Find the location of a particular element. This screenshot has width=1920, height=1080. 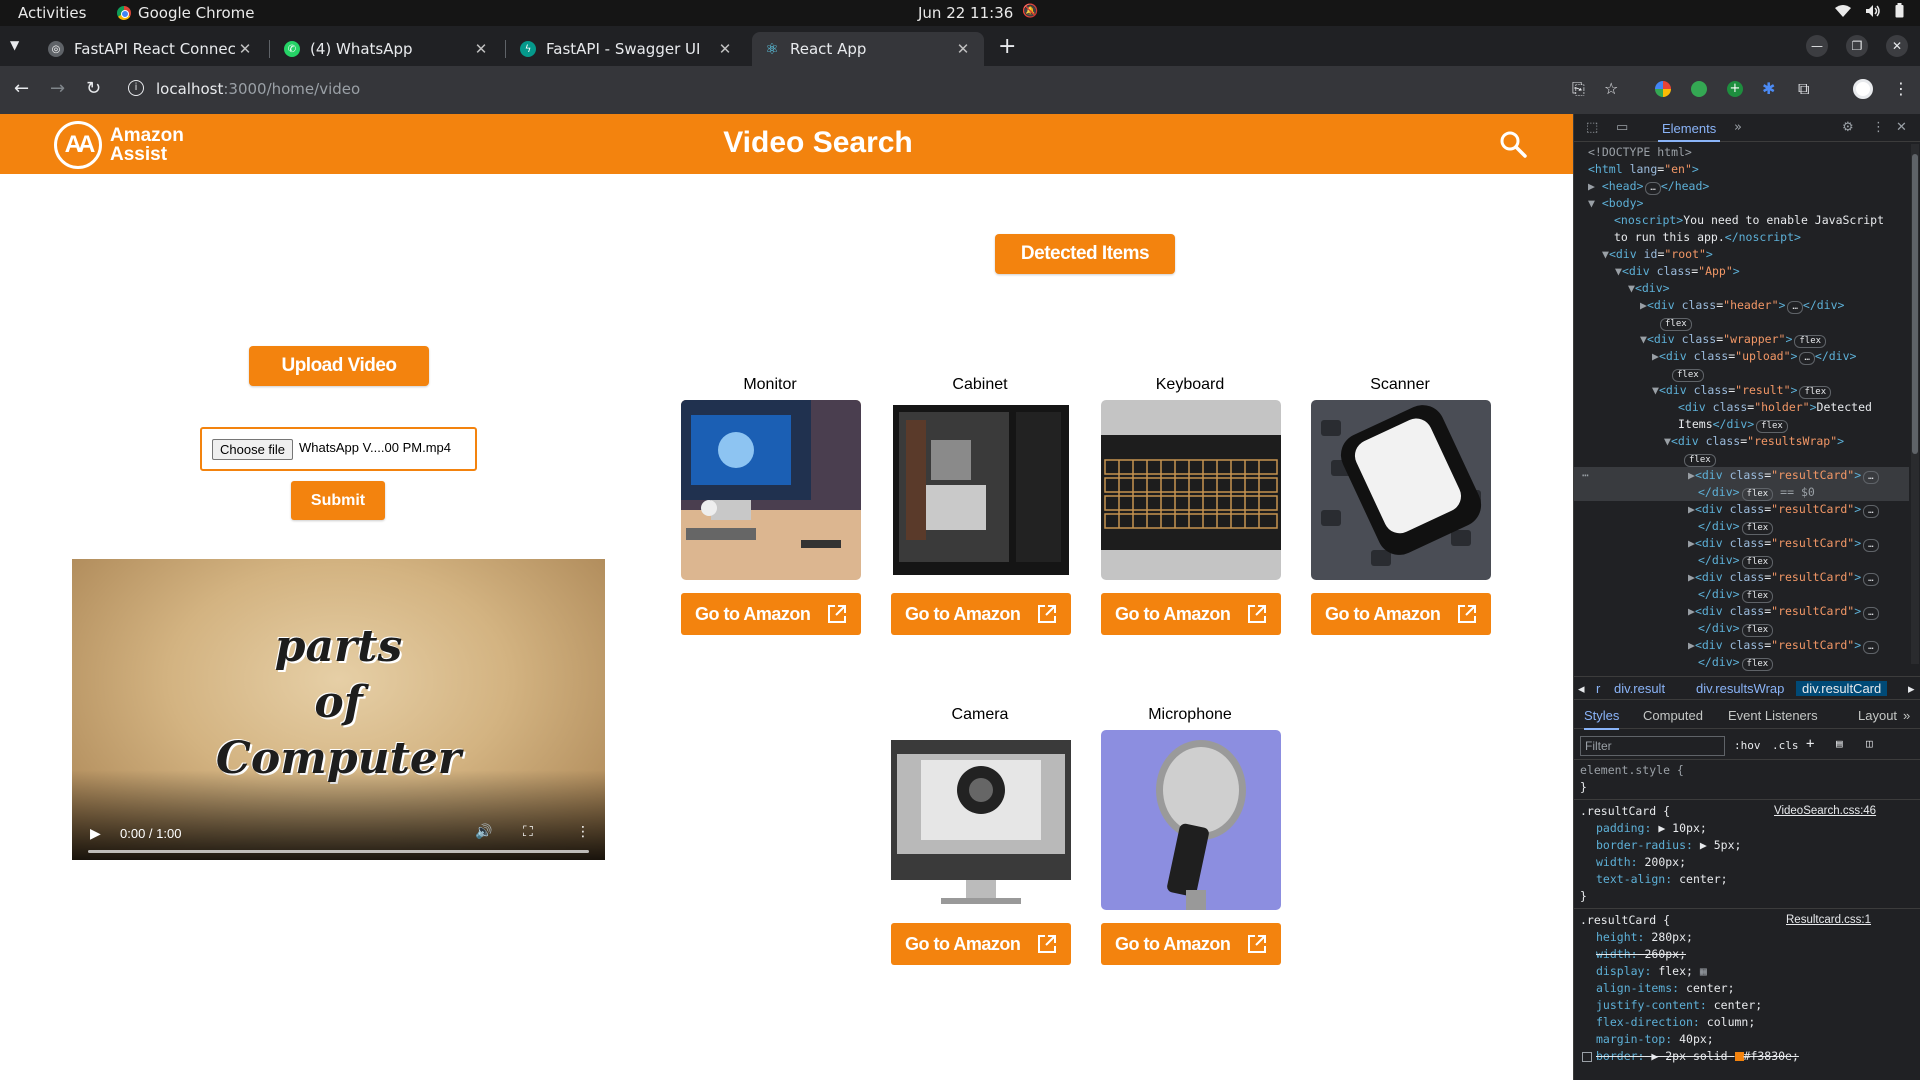

devtools-menu-icon: ⋮ is located at coordinates (1878, 127).